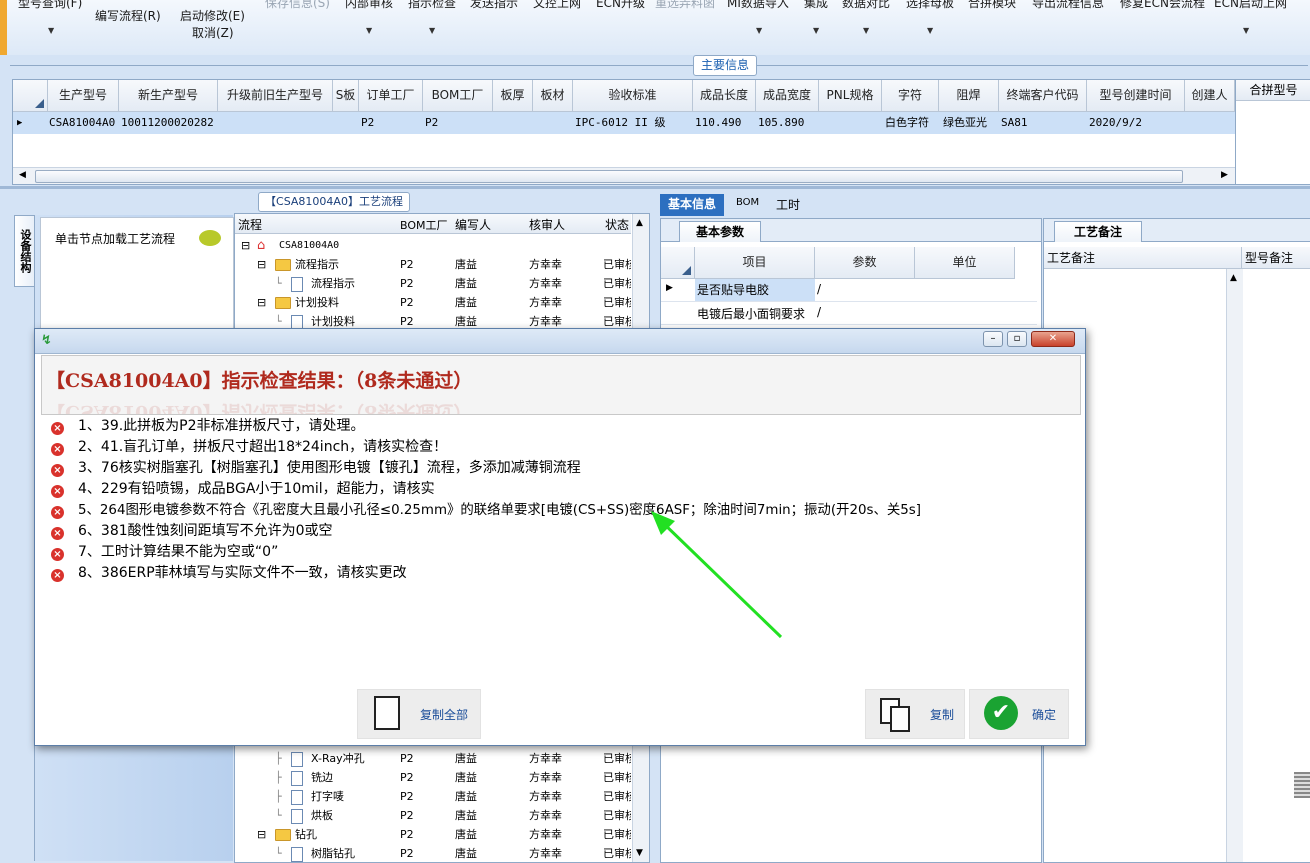  Describe the element at coordinates (458, 96) in the screenshot. I see `col-header: BOM工厂` at that location.